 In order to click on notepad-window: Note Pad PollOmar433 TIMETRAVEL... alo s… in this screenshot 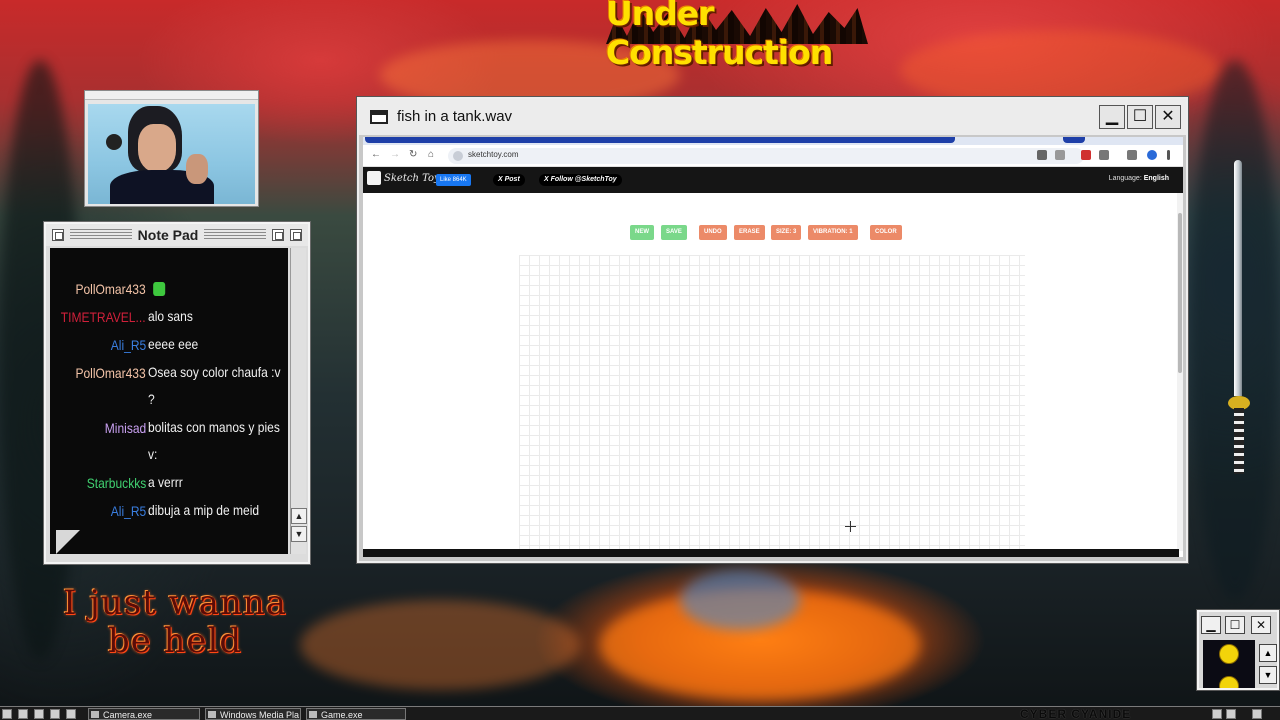, I will do `click(177, 393)`.